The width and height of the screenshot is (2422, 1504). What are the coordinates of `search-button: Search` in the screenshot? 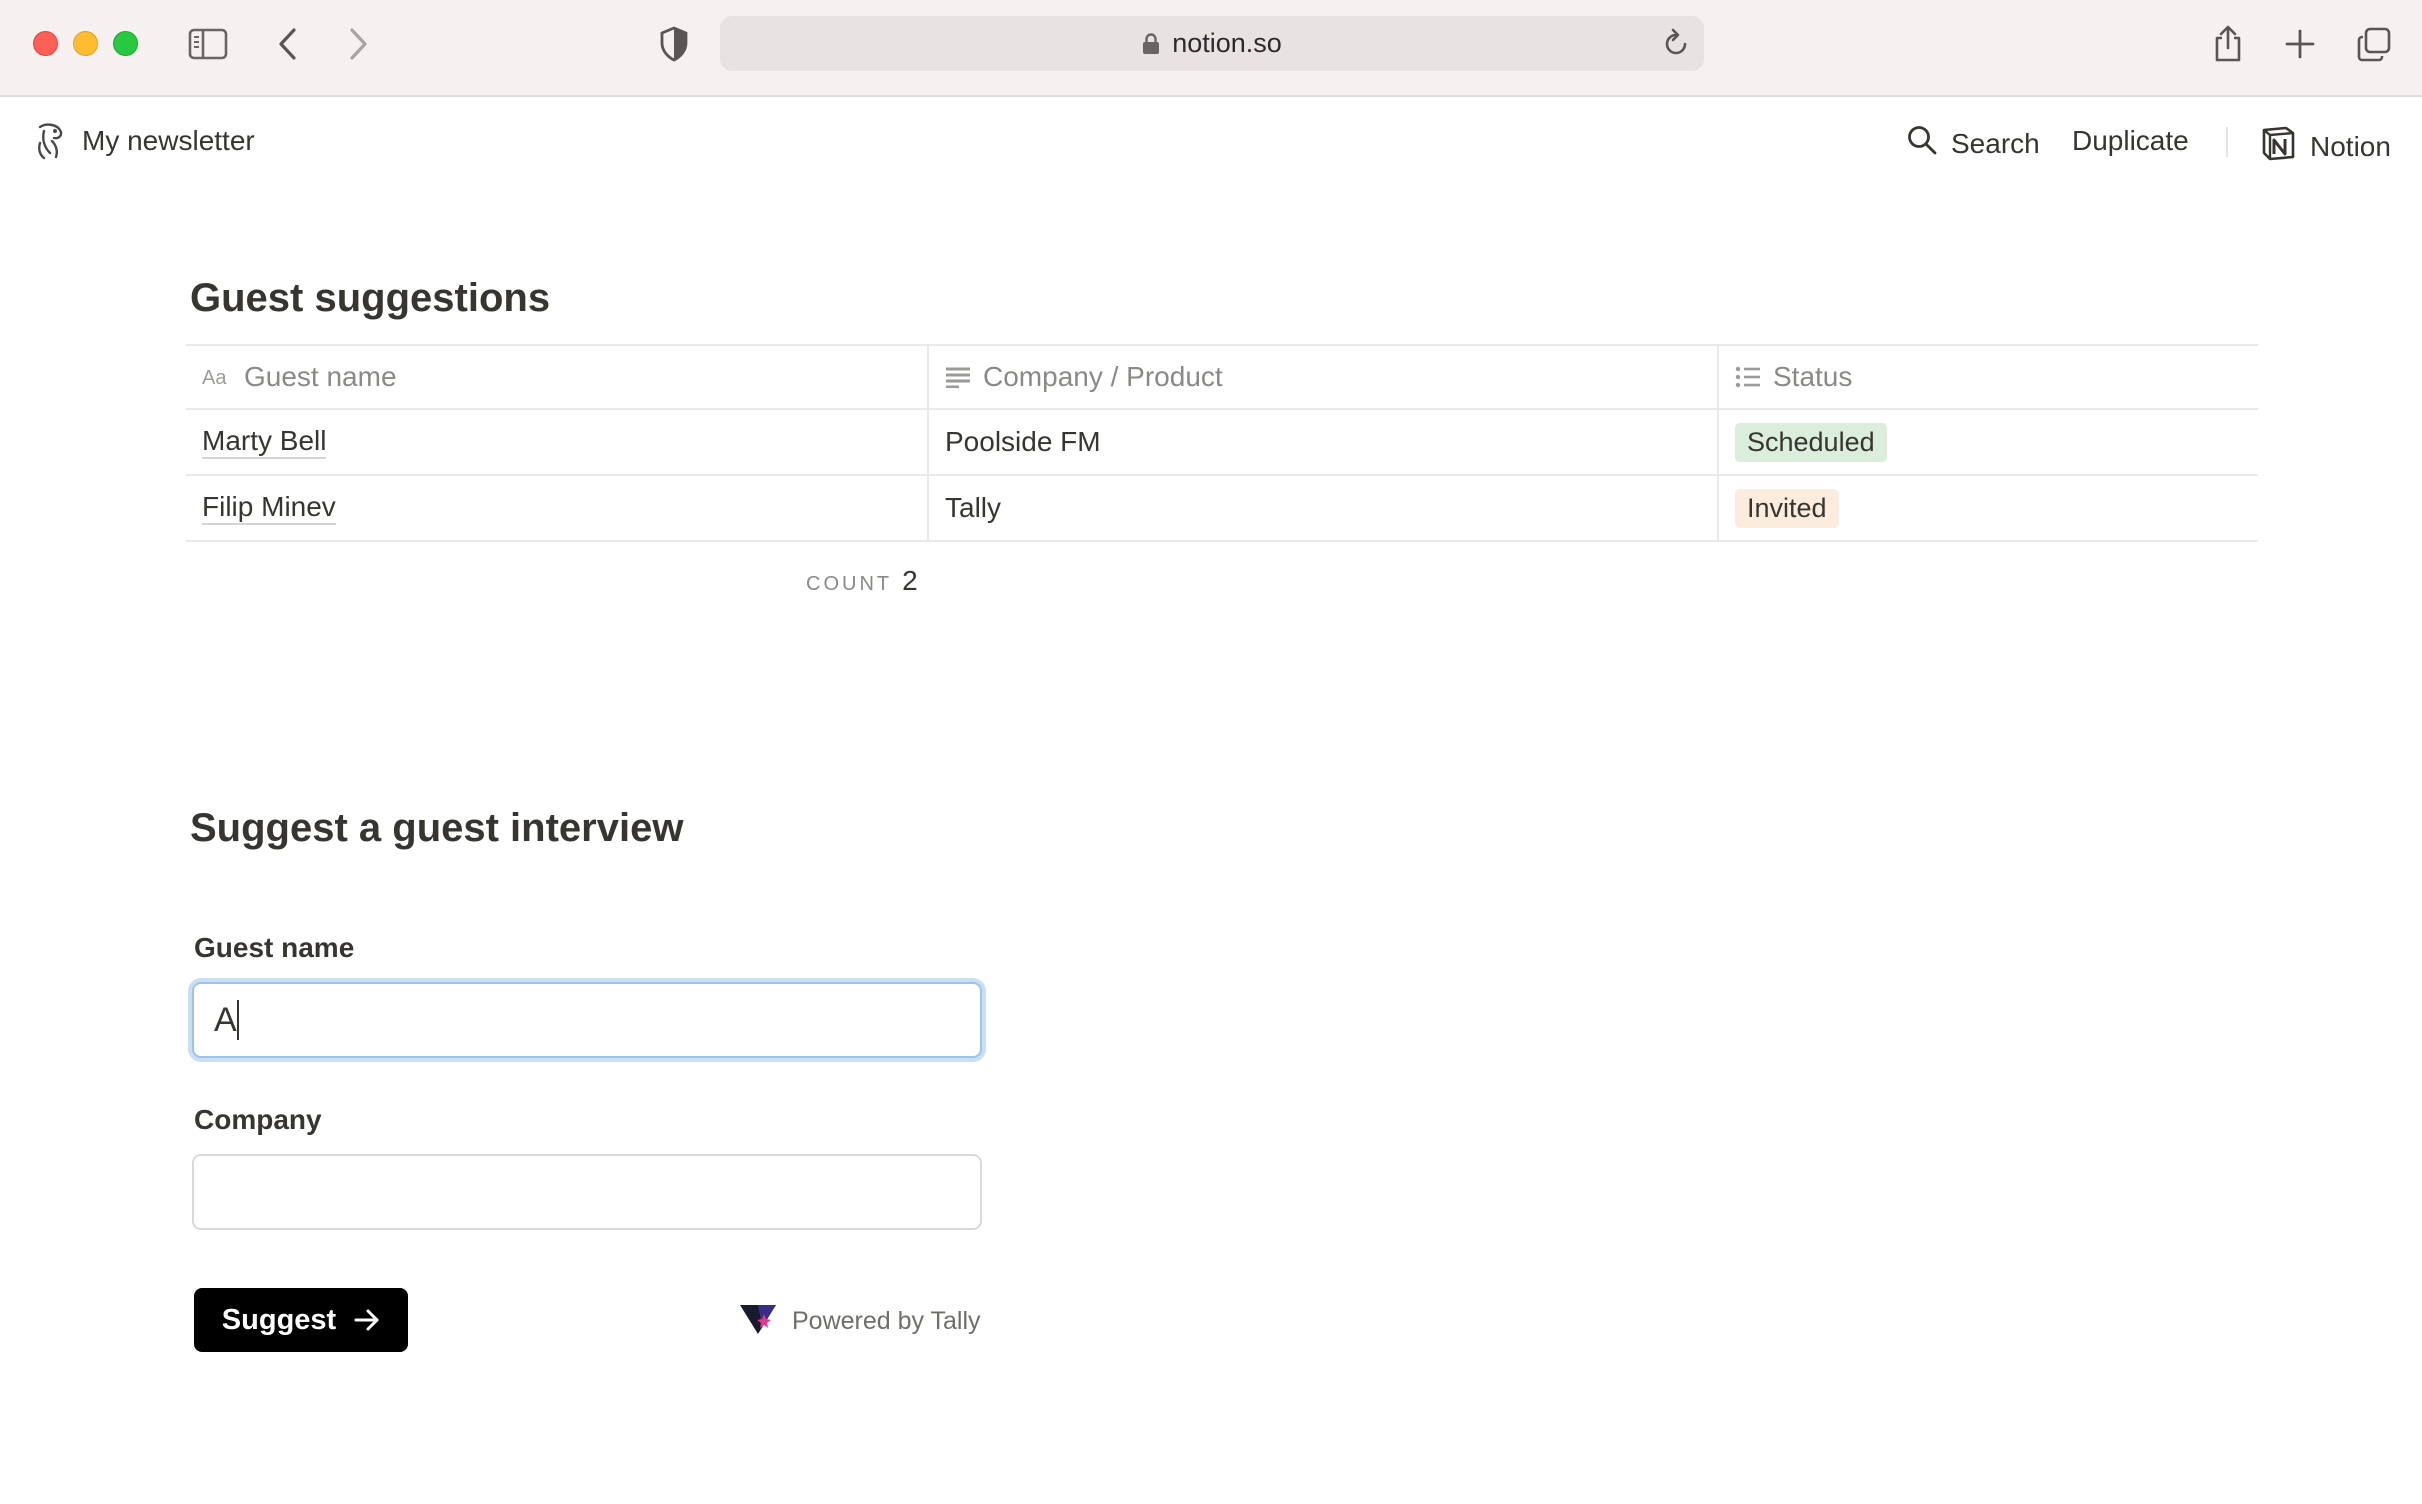 It's located at (1973, 143).